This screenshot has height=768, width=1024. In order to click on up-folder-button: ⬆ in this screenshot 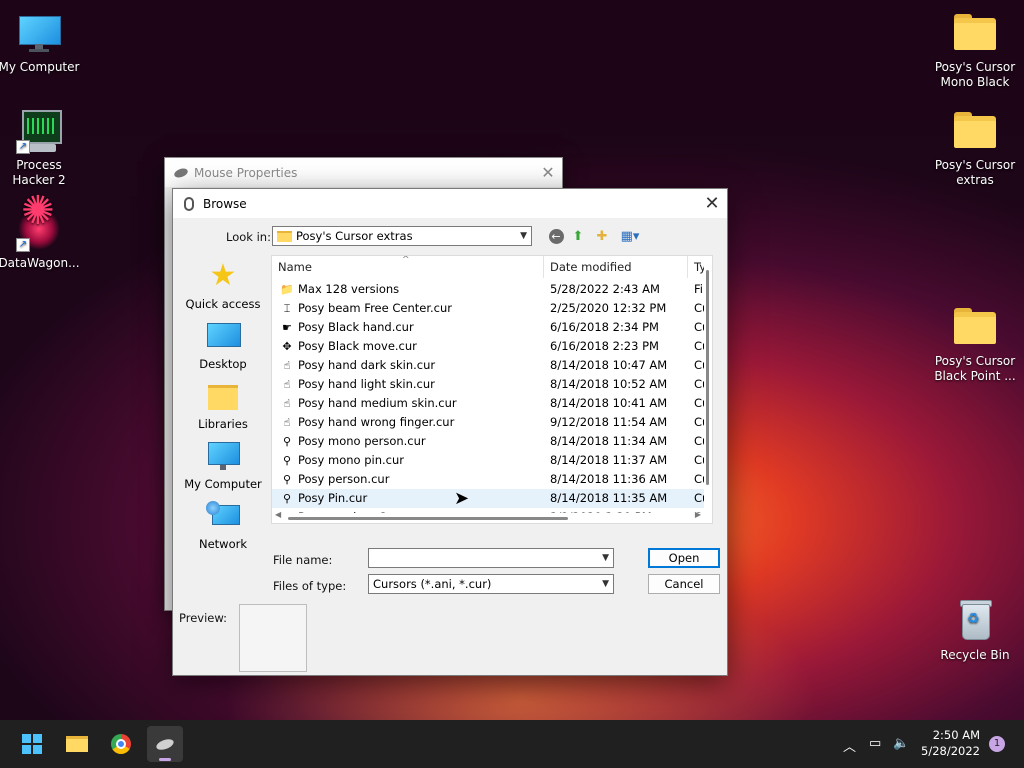, I will do `click(578, 237)`.